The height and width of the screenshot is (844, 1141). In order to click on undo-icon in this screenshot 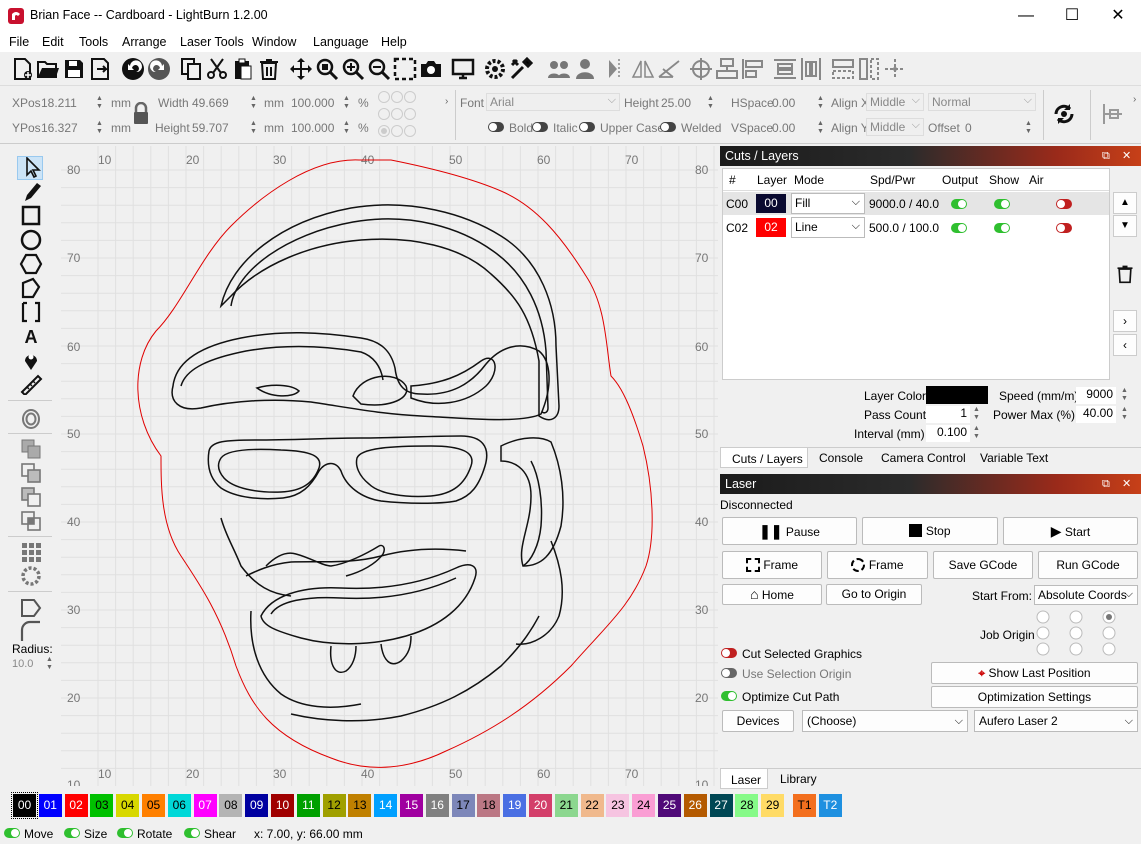, I will do `click(133, 69)`.